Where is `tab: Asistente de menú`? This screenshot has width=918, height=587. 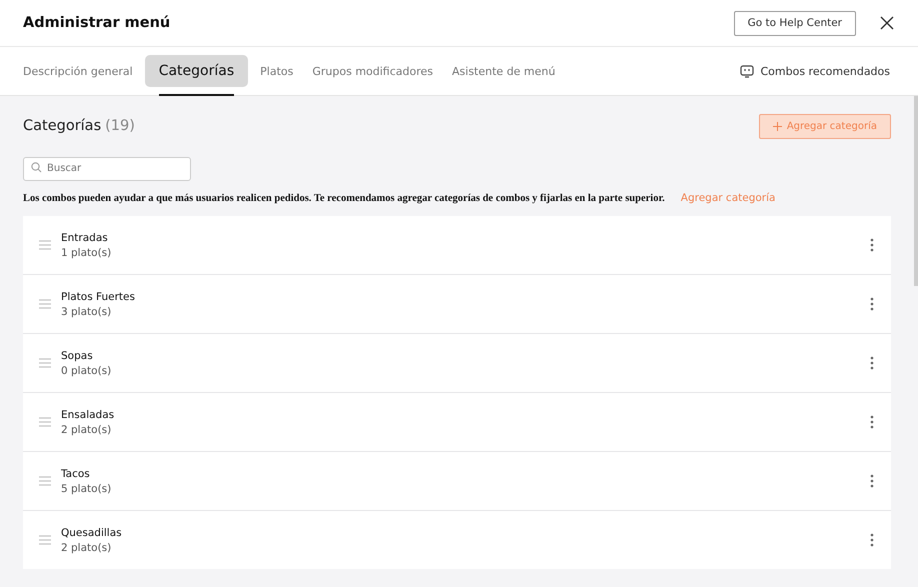
tab: Asistente de menú is located at coordinates (503, 71).